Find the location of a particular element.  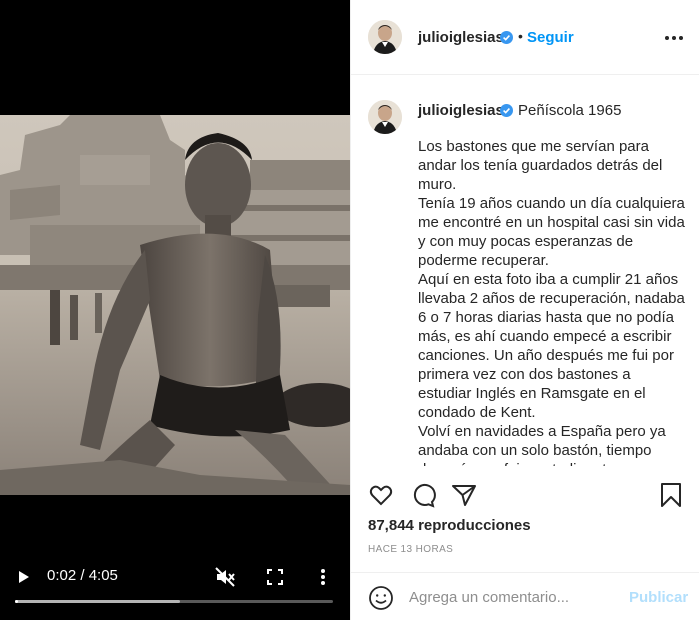

comment-icon is located at coordinates (423, 495).